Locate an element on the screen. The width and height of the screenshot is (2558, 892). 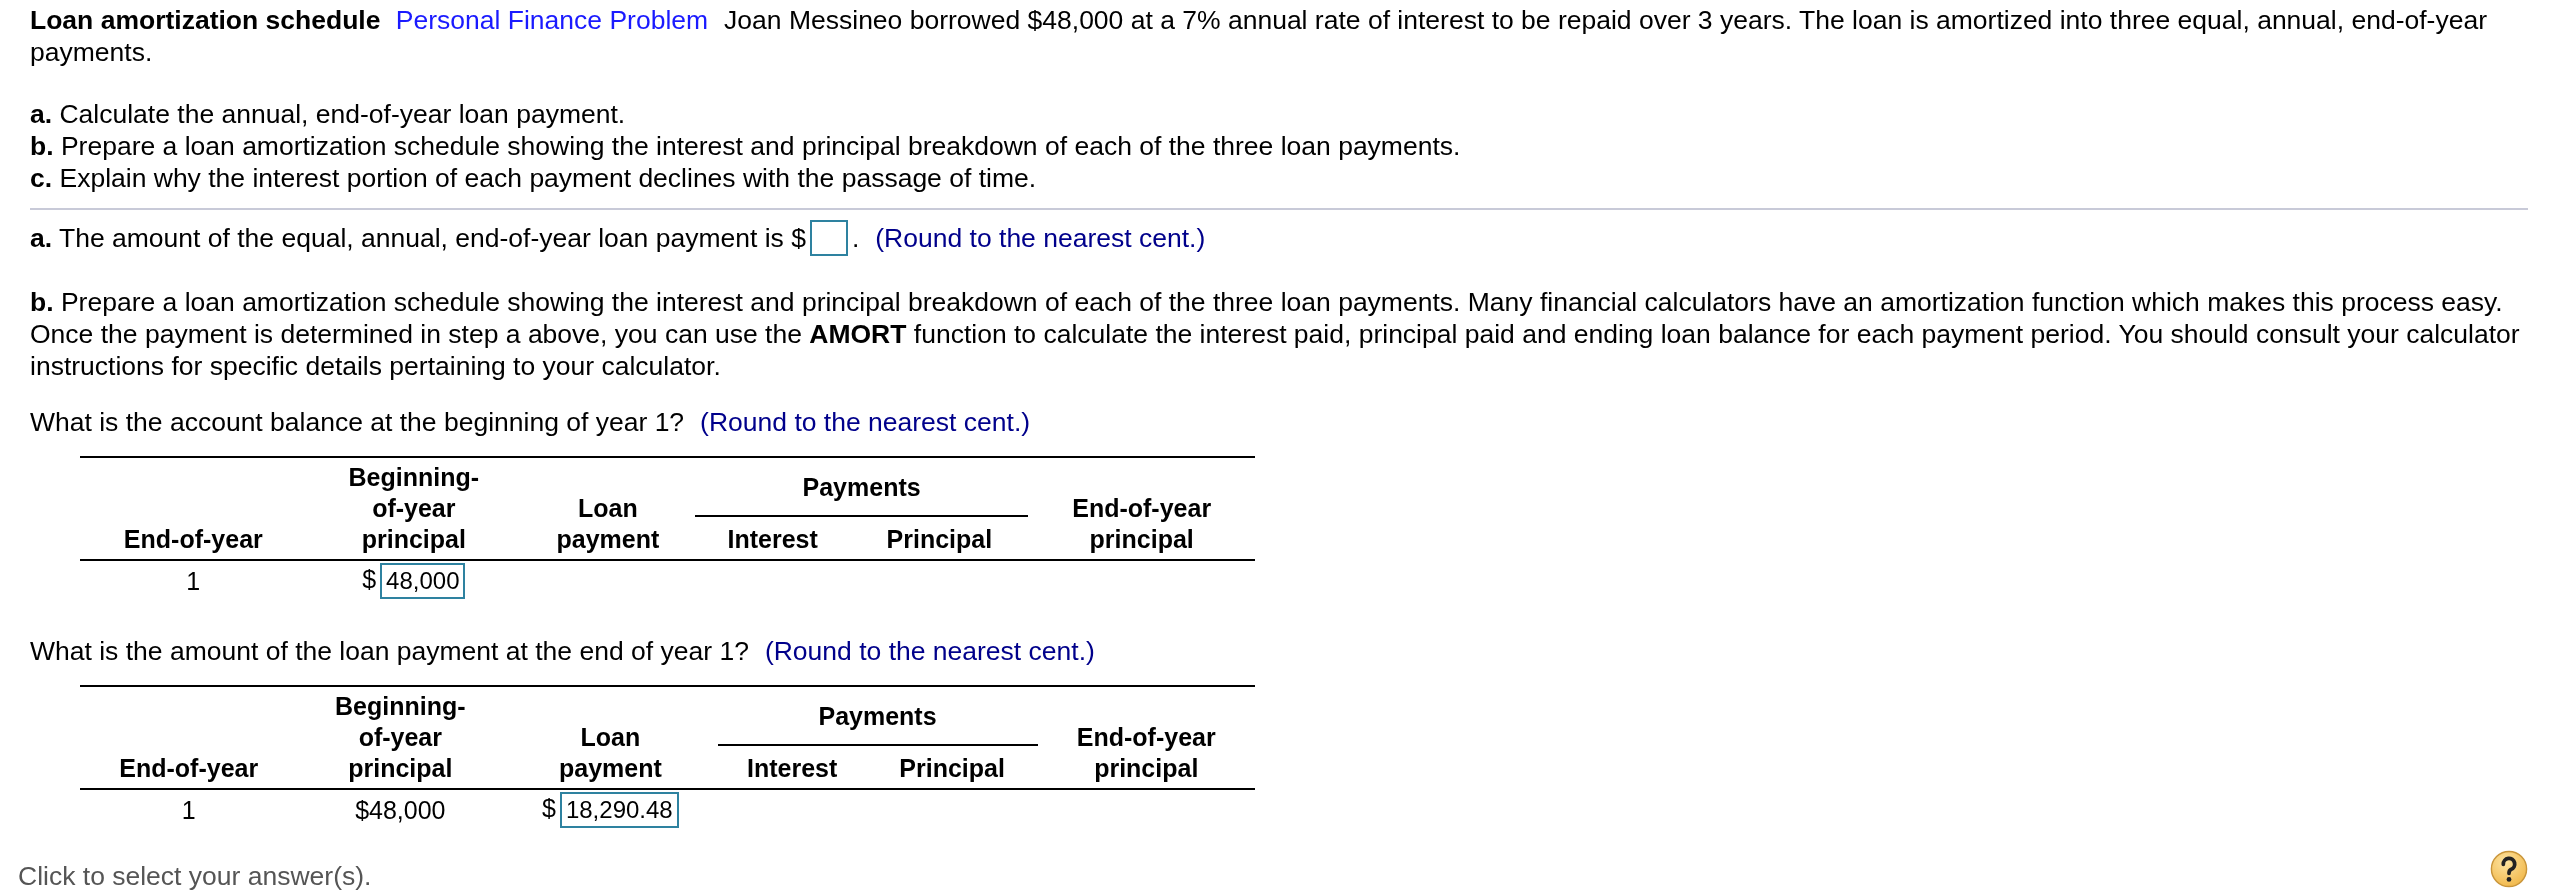
answer-field is located at coordinates (828, 238).